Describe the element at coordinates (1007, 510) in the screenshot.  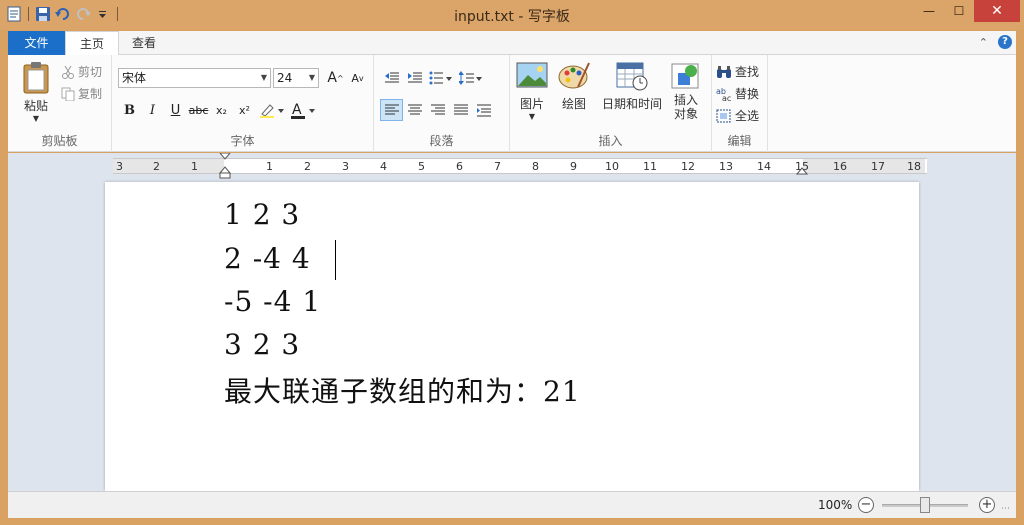
I see `resize-grip-icon: ⋯` at that location.